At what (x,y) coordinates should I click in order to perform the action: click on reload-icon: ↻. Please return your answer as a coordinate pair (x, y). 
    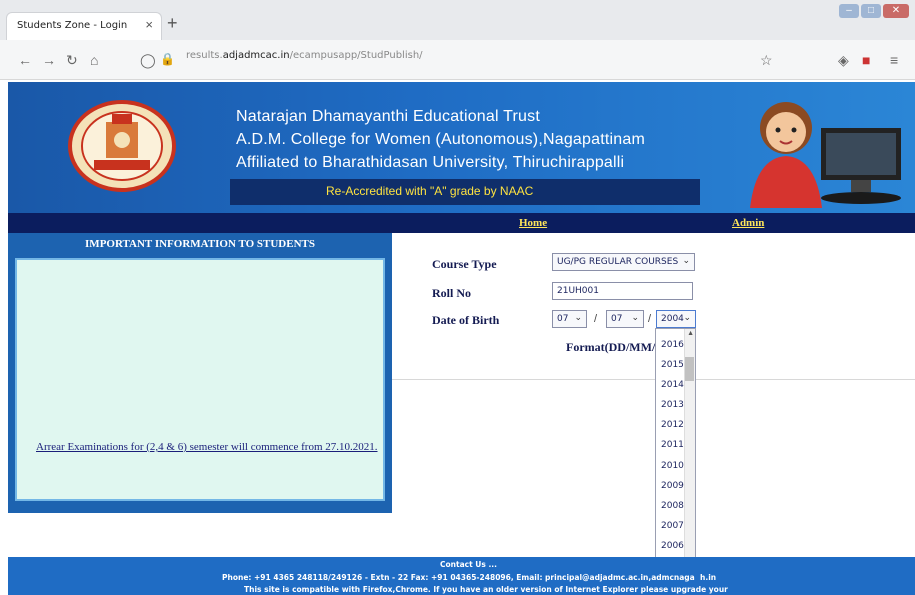
    Looking at the image, I should click on (72, 60).